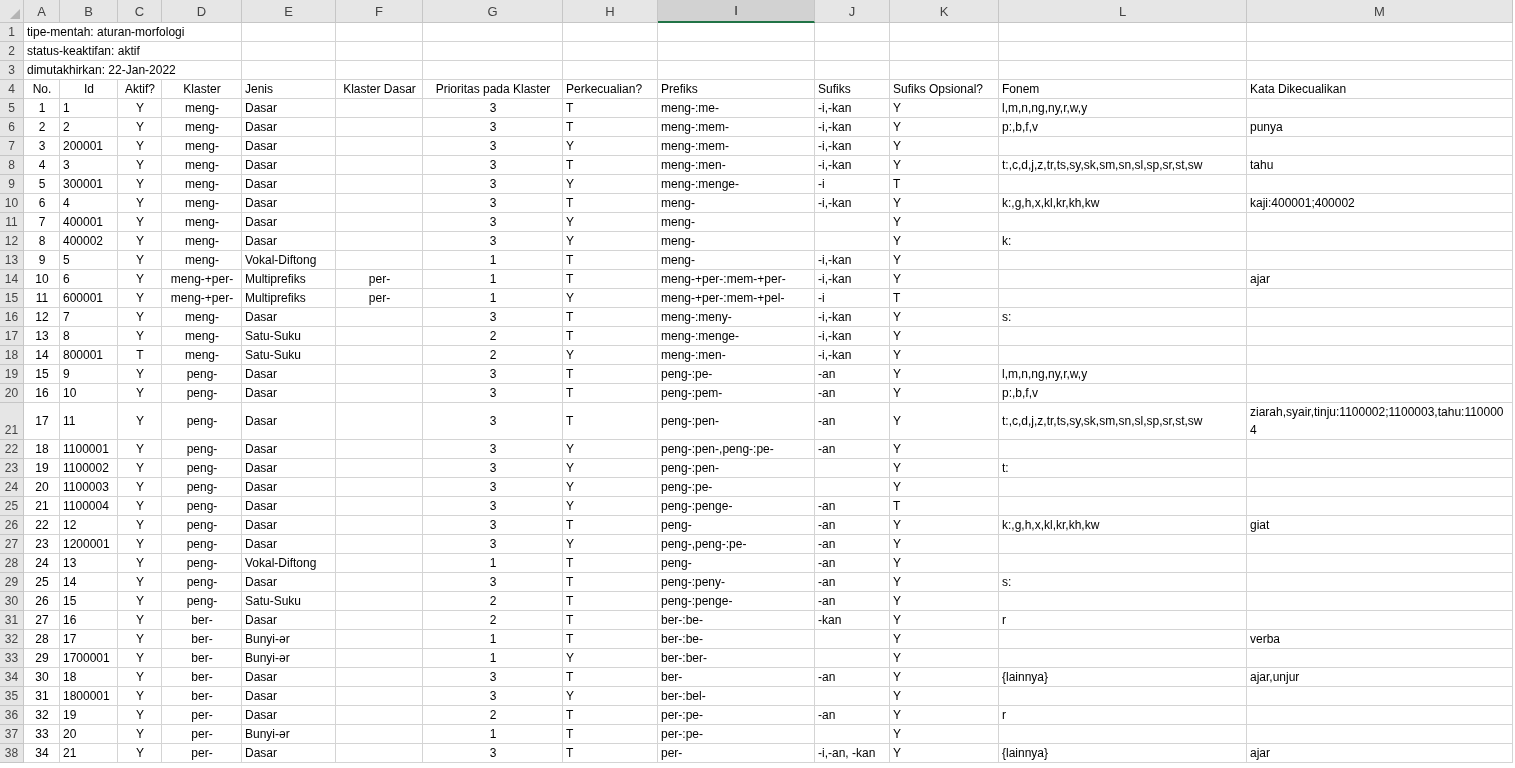 This screenshot has height=768, width=1515. I want to click on table-cell-text: peng-:peny-, so click(693, 582).